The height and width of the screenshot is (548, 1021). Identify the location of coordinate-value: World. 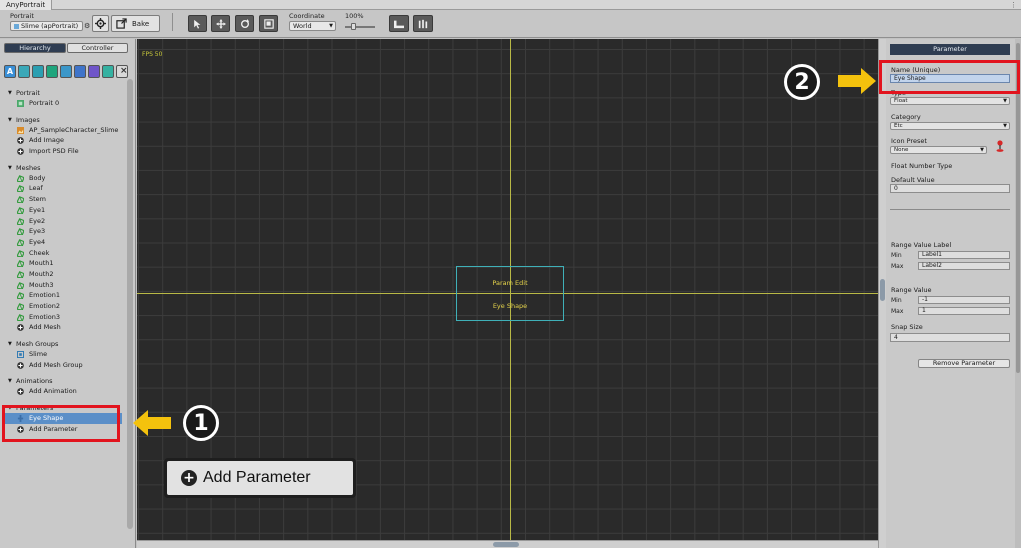
(302, 26).